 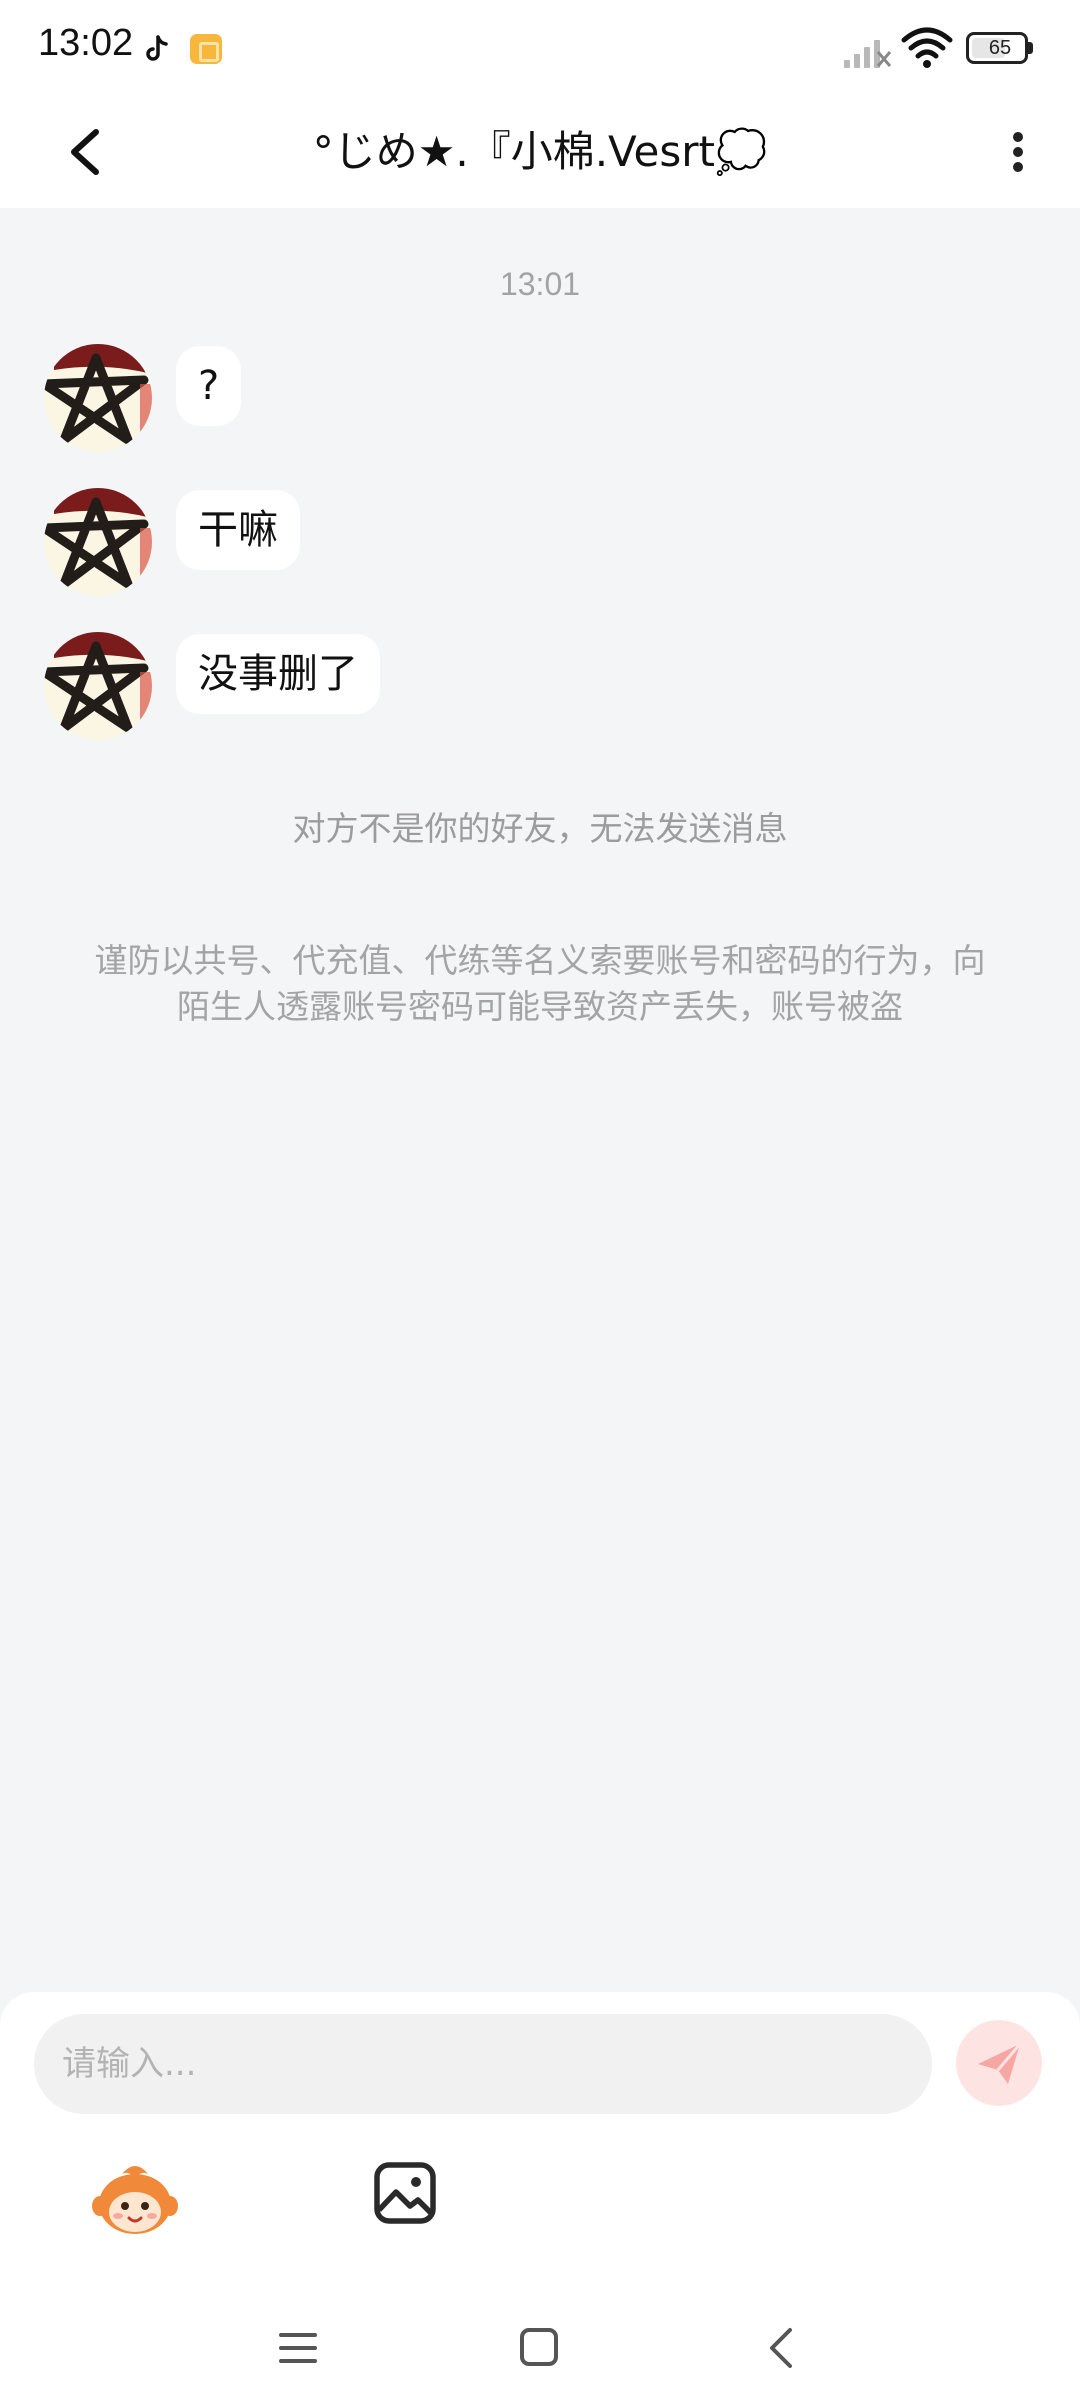 What do you see at coordinates (868, 54) in the screenshot?
I see `signal-icon` at bounding box center [868, 54].